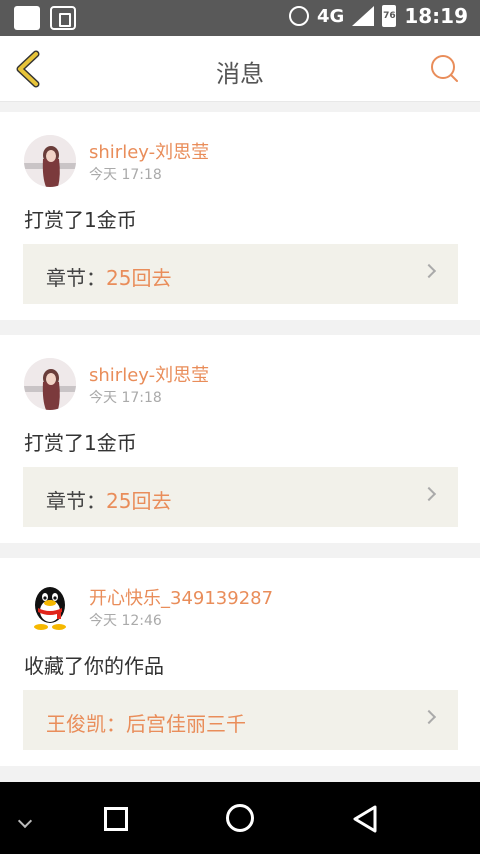 This screenshot has width=480, height=854. Describe the element at coordinates (146, 724) in the screenshot. I see `work-title: 王俊凯：后宫佳丽三千` at that location.